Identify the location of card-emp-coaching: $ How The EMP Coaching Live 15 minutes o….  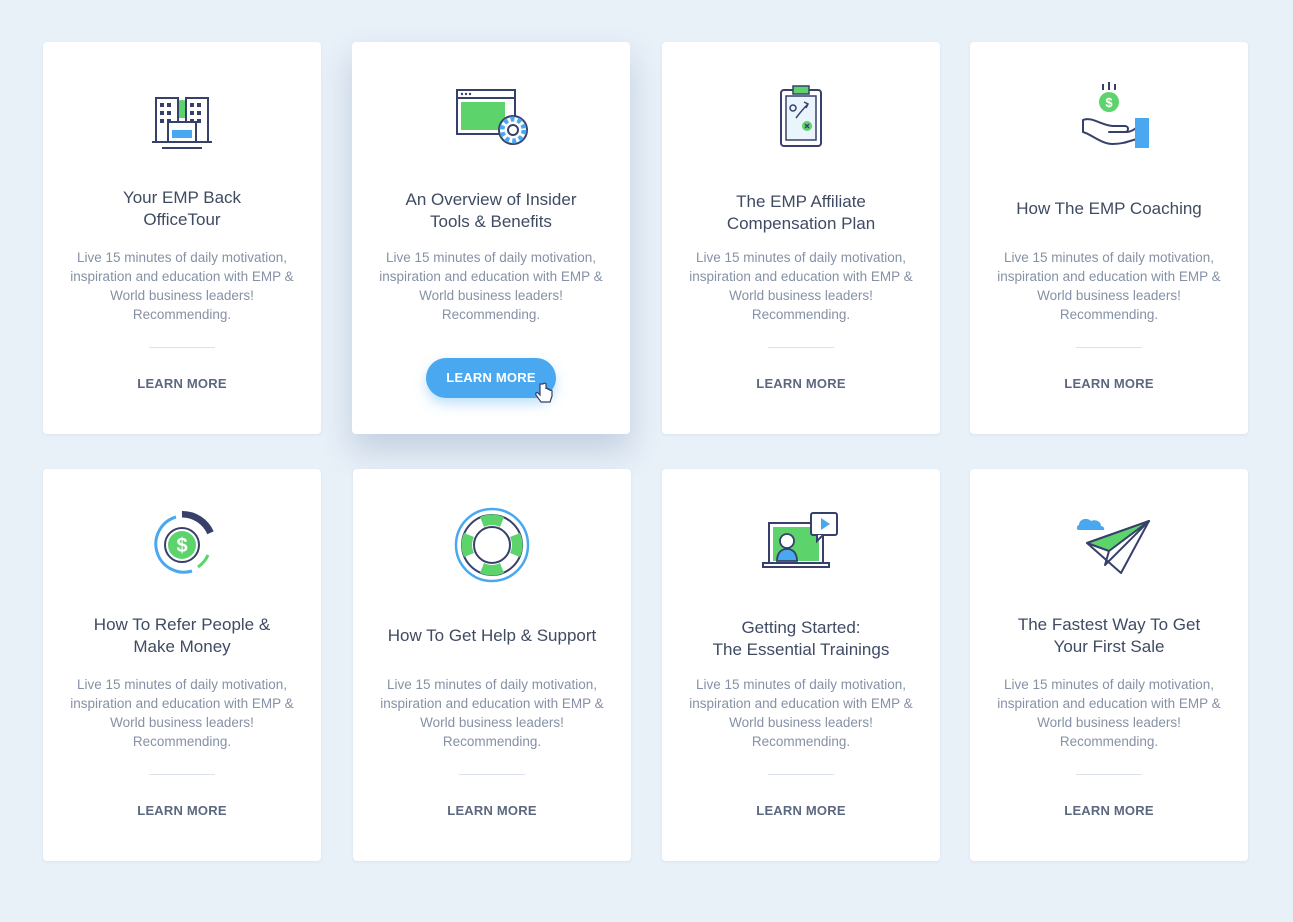
(1109, 238).